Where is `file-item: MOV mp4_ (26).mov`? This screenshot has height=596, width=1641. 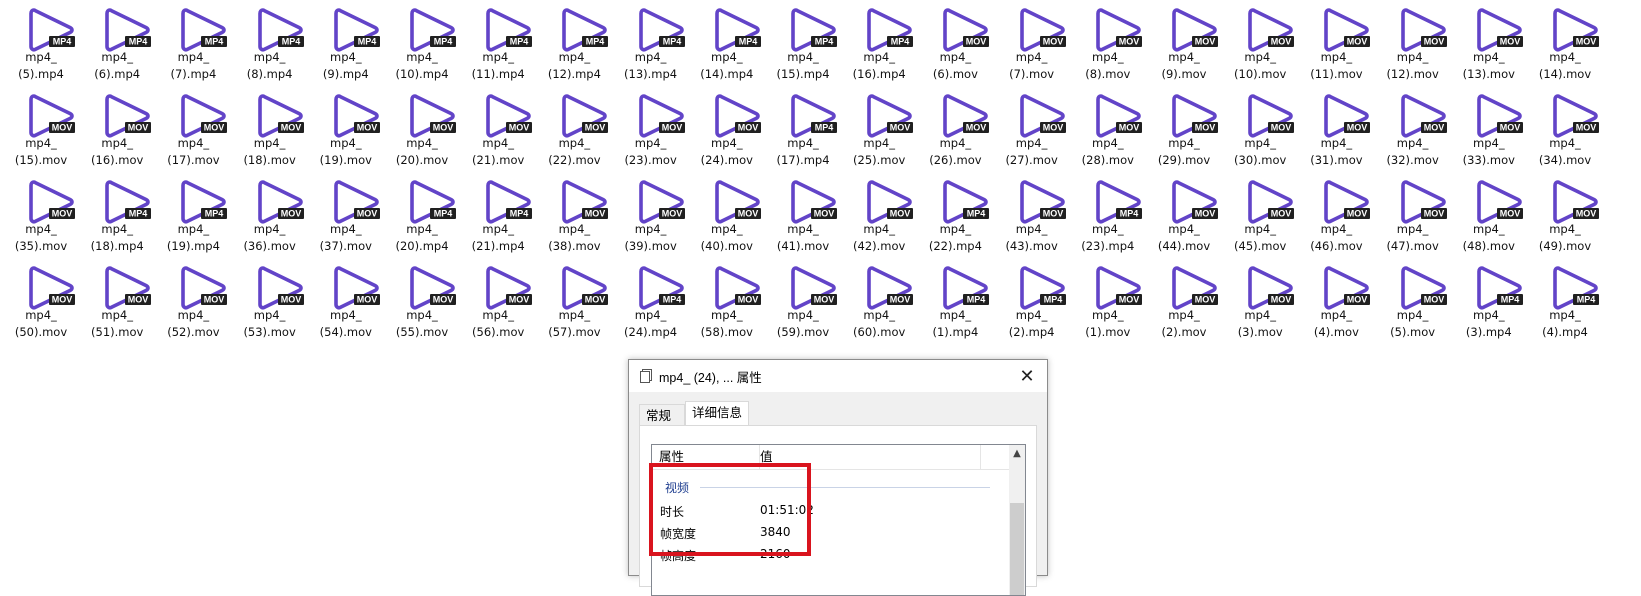 file-item: MOV mp4_ (26).mov is located at coordinates (955, 128).